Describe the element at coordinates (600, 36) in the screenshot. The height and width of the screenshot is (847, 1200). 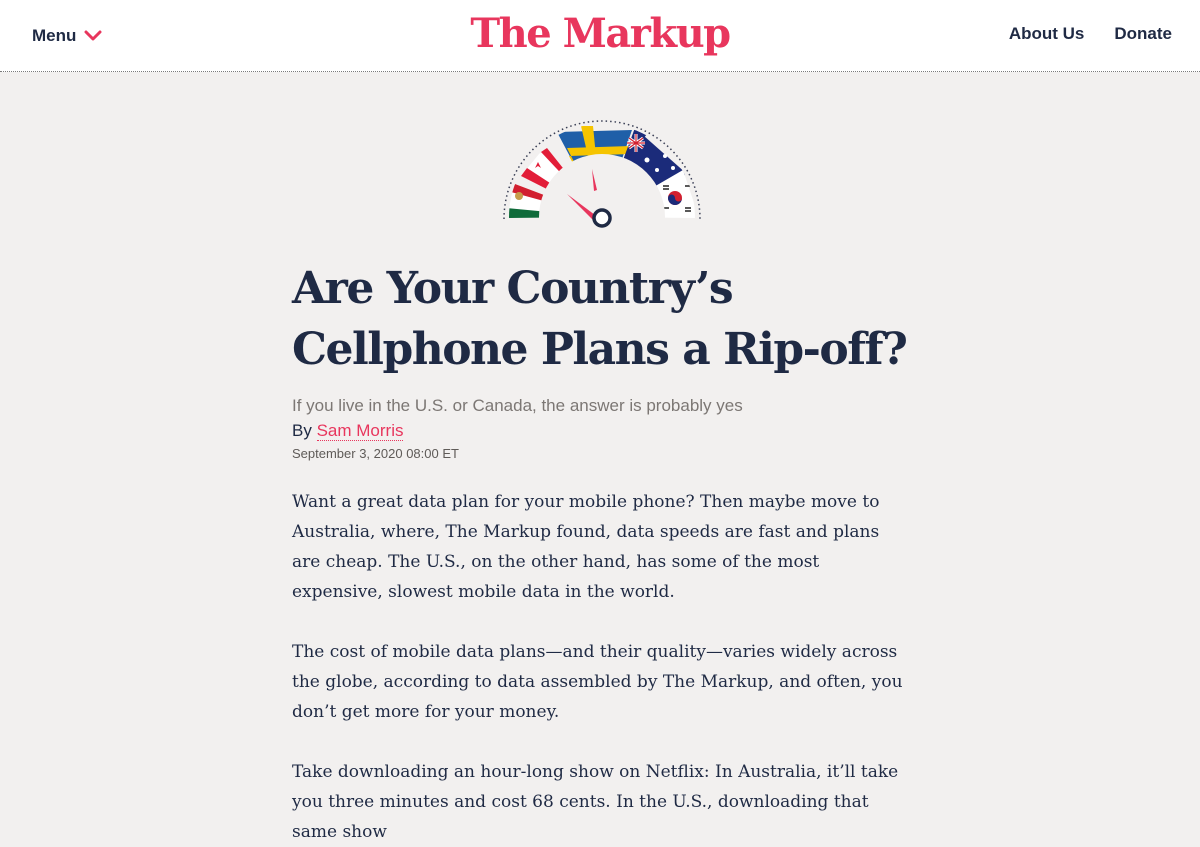
I see `site-header: Menu The Markup About Us Donate` at that location.